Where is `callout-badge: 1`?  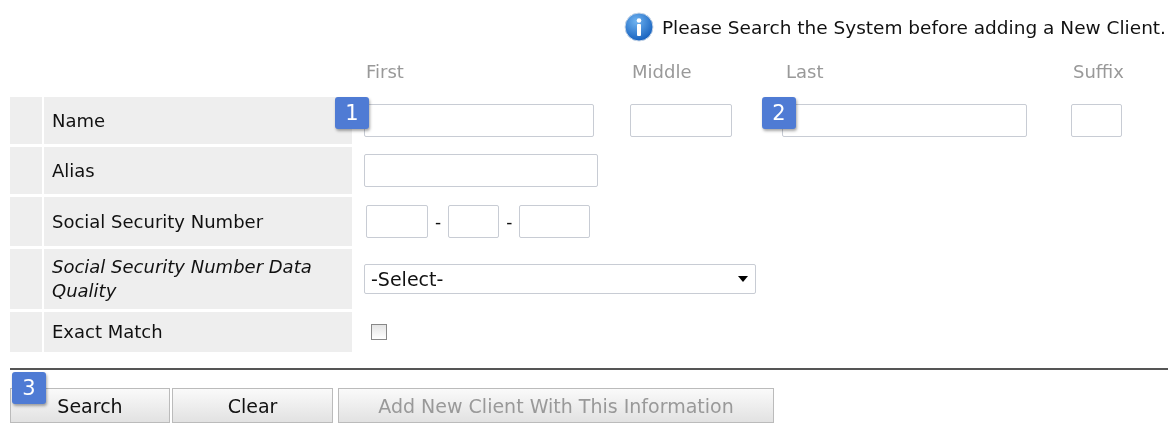
callout-badge: 1 is located at coordinates (352, 113).